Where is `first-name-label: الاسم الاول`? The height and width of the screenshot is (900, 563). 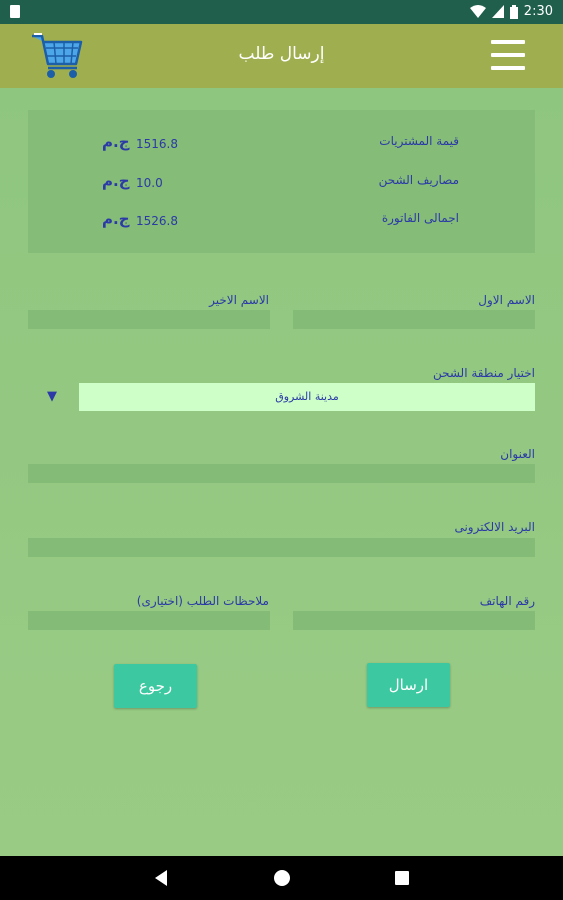 first-name-label: الاسم الاول is located at coordinates (506, 300).